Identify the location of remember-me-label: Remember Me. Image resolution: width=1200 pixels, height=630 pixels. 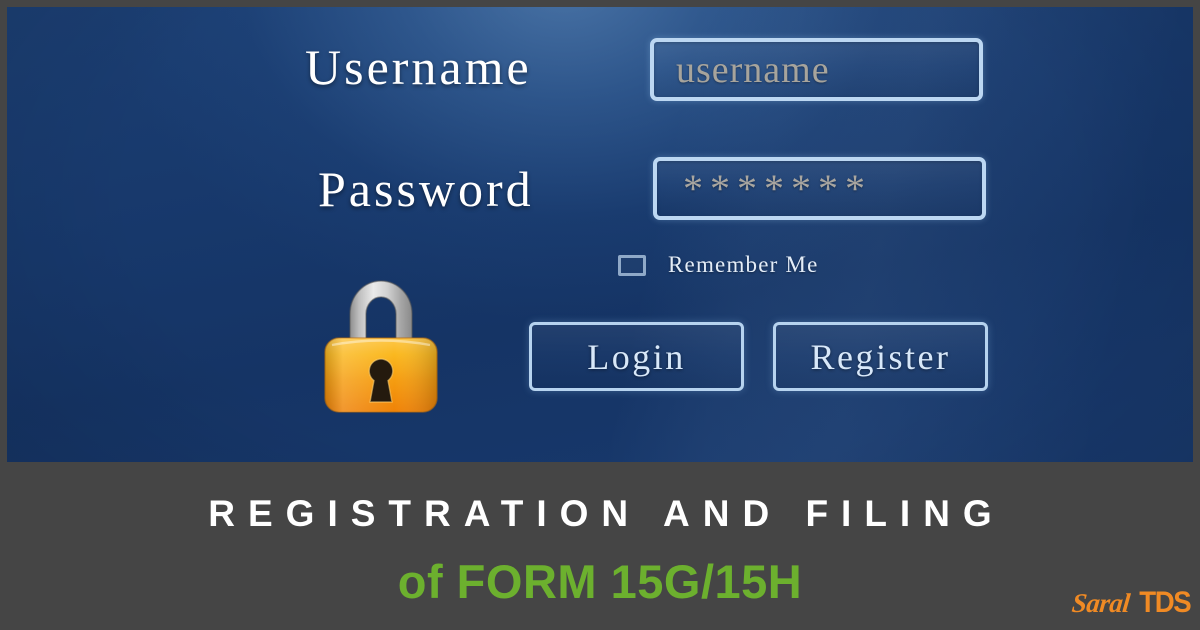
(743, 264).